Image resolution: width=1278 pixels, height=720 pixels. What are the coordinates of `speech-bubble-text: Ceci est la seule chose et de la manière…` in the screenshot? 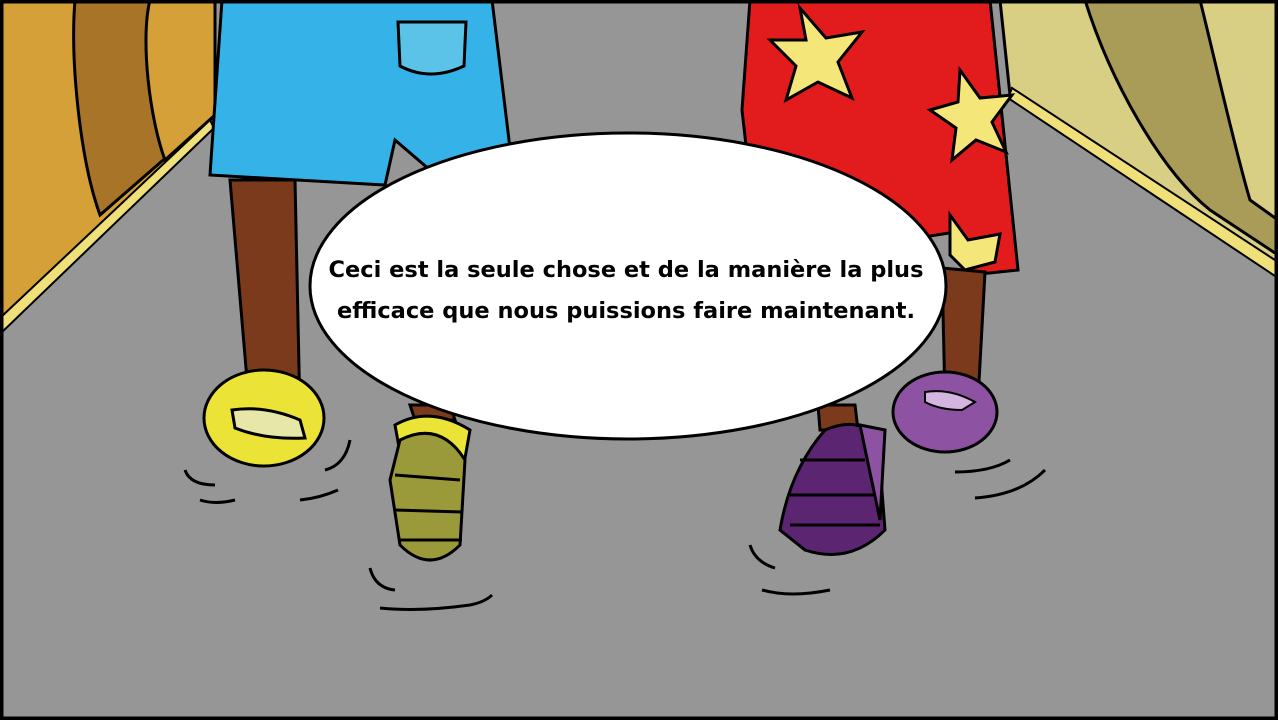 It's located at (626, 290).